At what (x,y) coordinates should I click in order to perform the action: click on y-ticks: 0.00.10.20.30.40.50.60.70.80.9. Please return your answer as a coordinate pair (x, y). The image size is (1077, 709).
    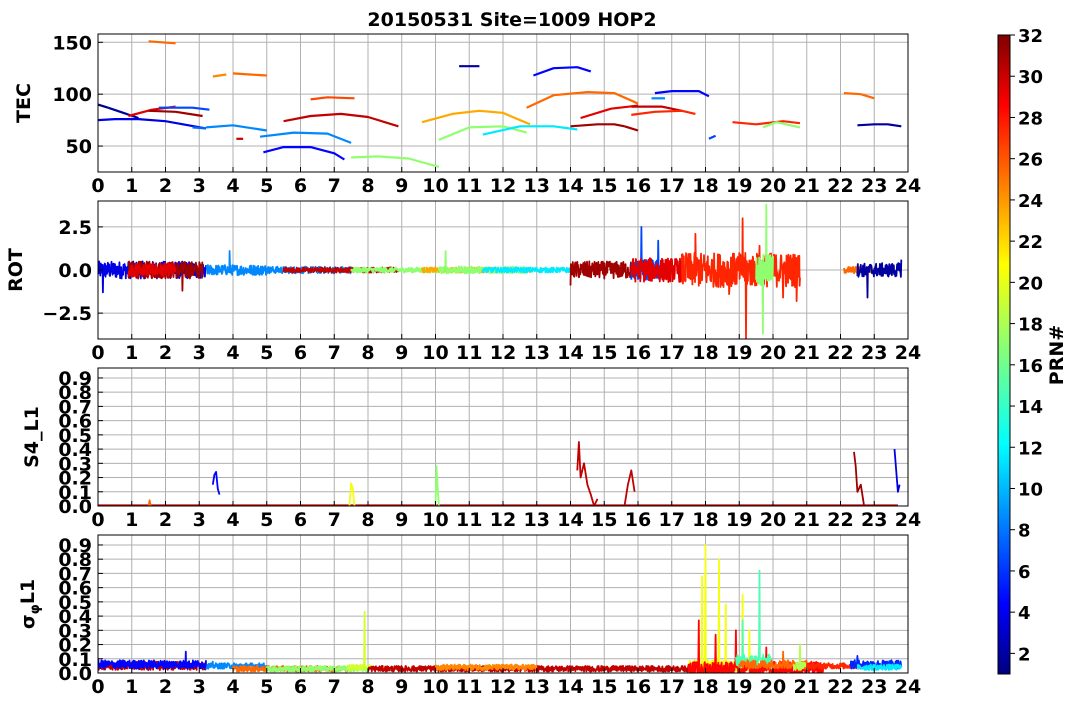
    Looking at the image, I should click on (80, 443).